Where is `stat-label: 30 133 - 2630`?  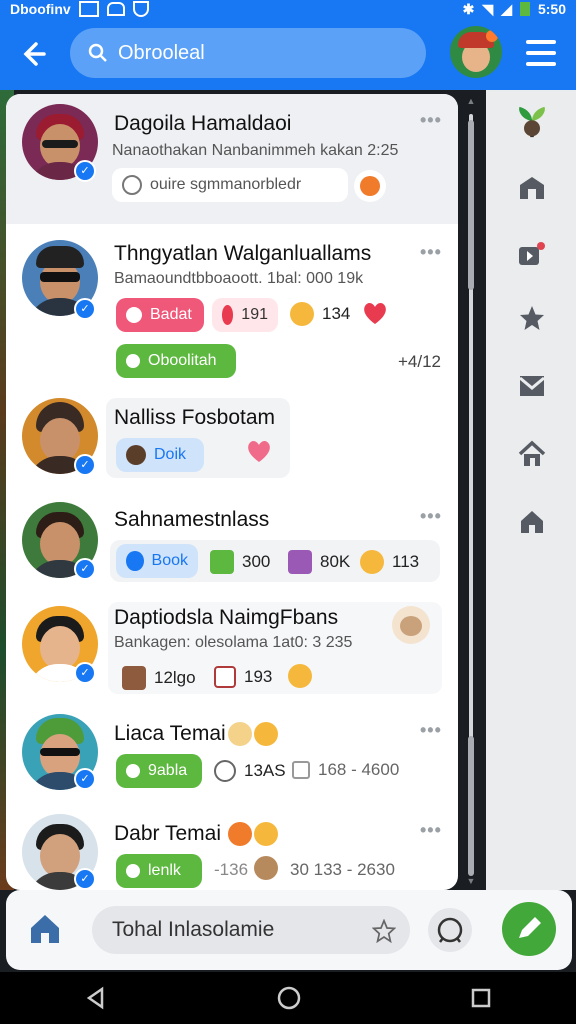
stat-label: 30 133 - 2630 is located at coordinates (342, 869).